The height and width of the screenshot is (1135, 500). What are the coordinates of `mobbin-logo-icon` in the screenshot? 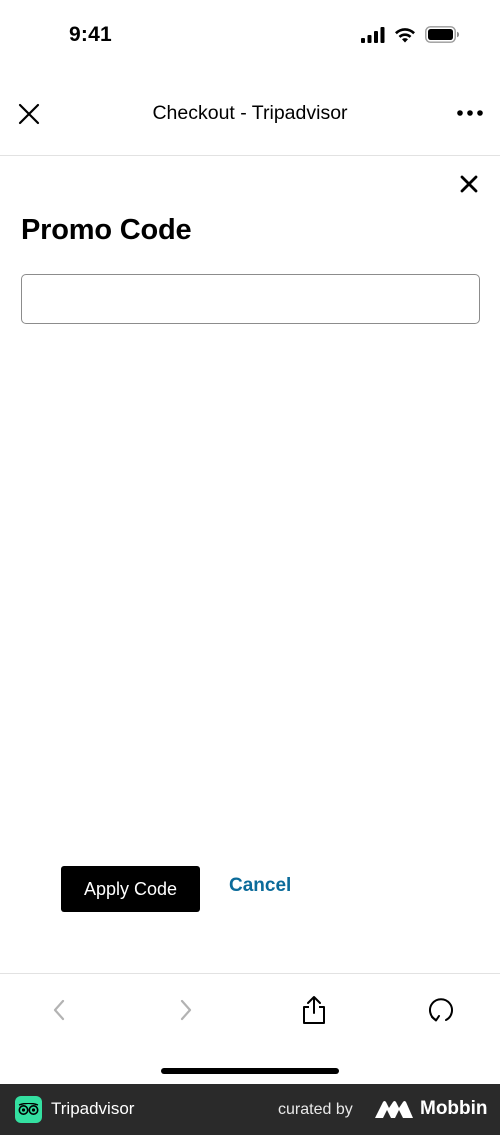 It's located at (394, 1111).